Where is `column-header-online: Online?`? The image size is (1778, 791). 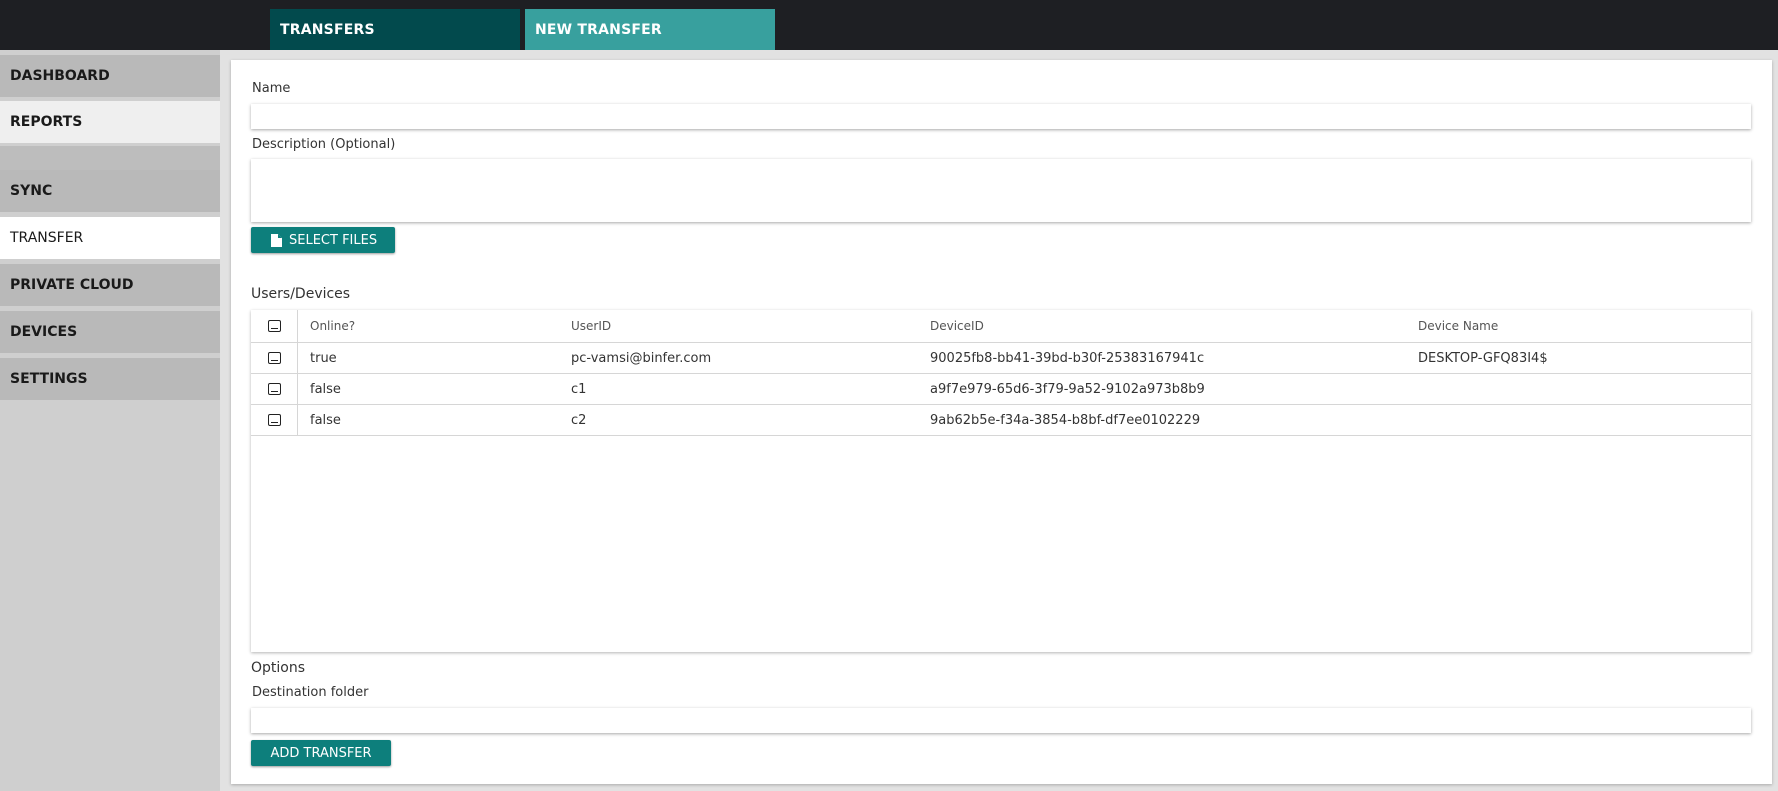 column-header-online: Online? is located at coordinates (332, 326).